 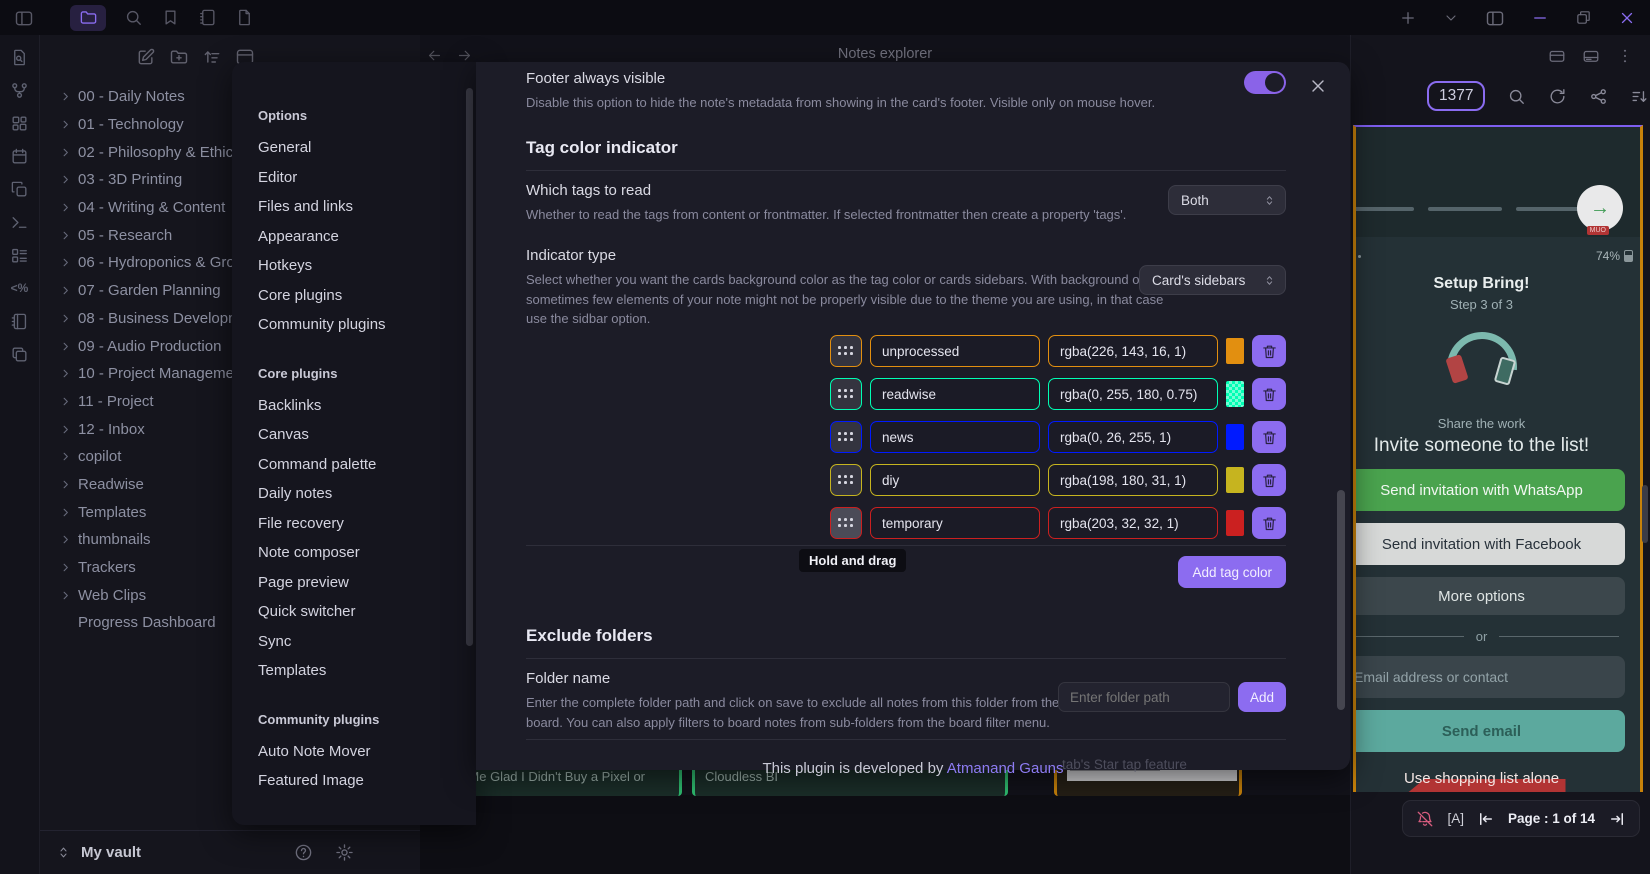 I want to click on code-template-icon: <%, so click(x=20, y=288).